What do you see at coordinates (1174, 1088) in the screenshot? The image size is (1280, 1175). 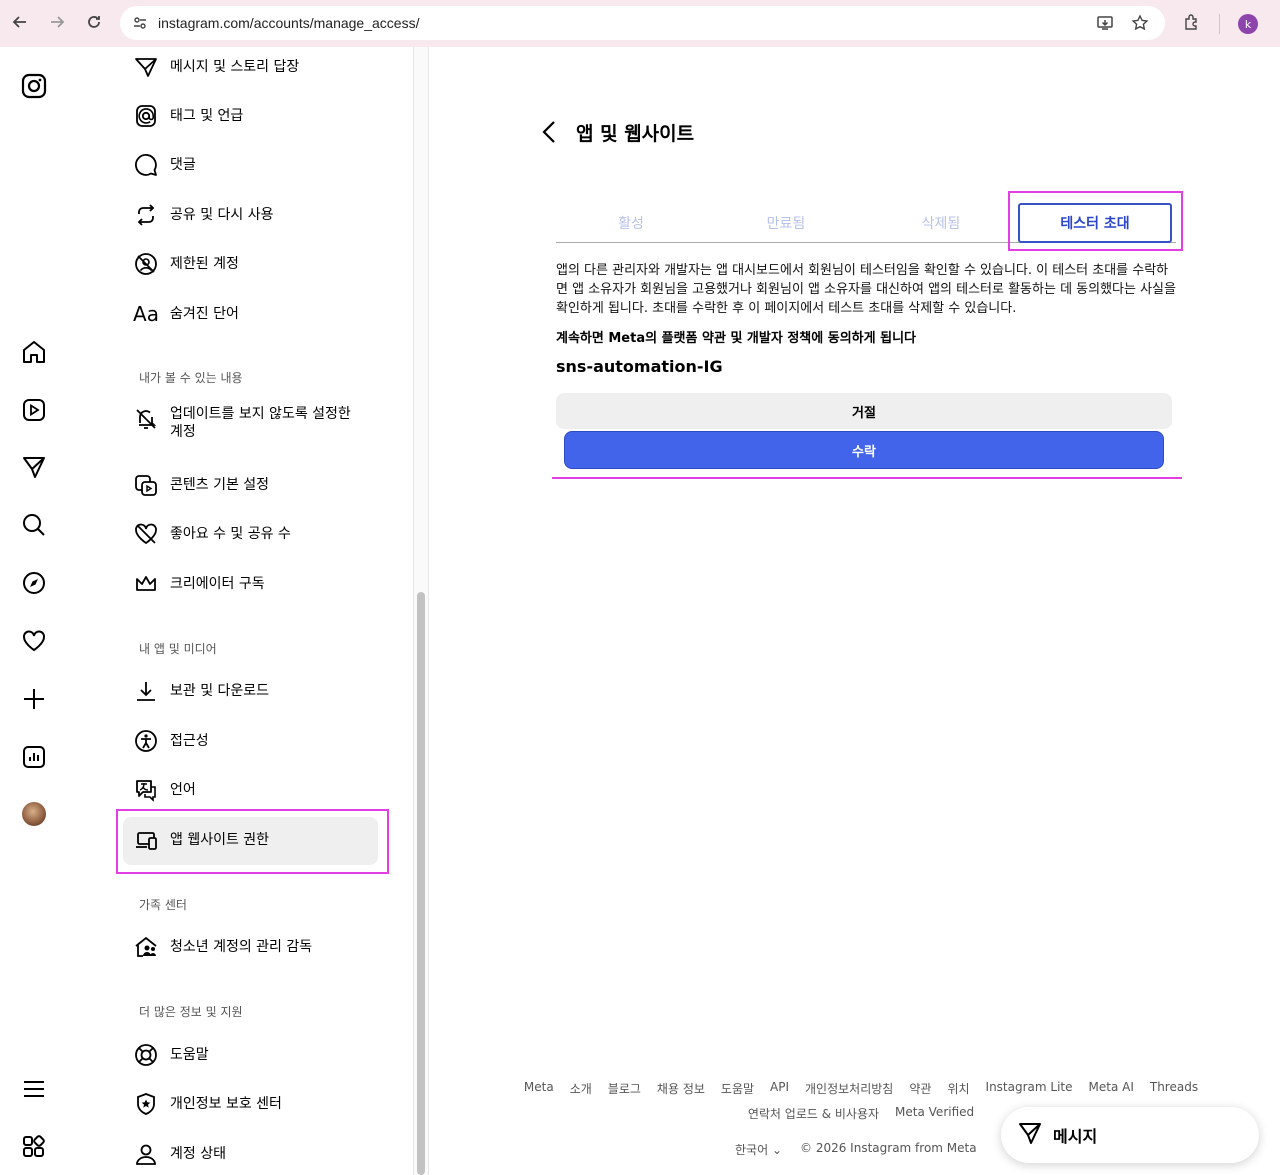 I see `footer-link: Threads` at bounding box center [1174, 1088].